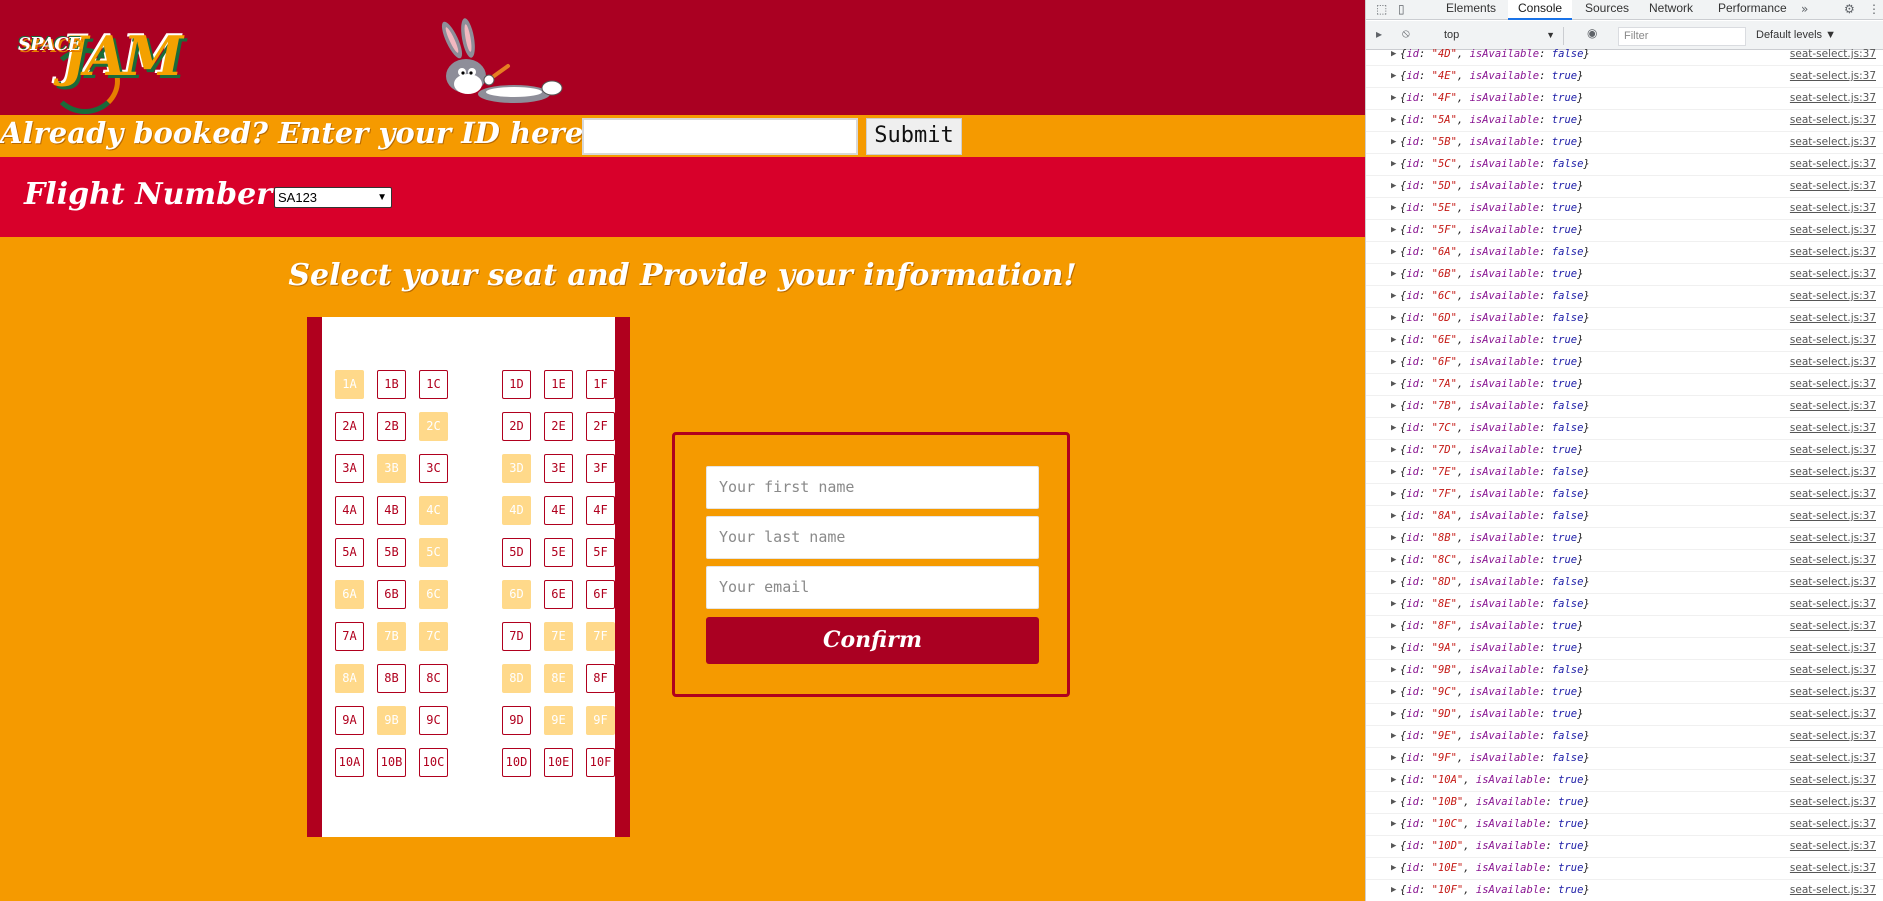  Describe the element at coordinates (1671, 10) in the screenshot. I see `tab-network: Network` at that location.